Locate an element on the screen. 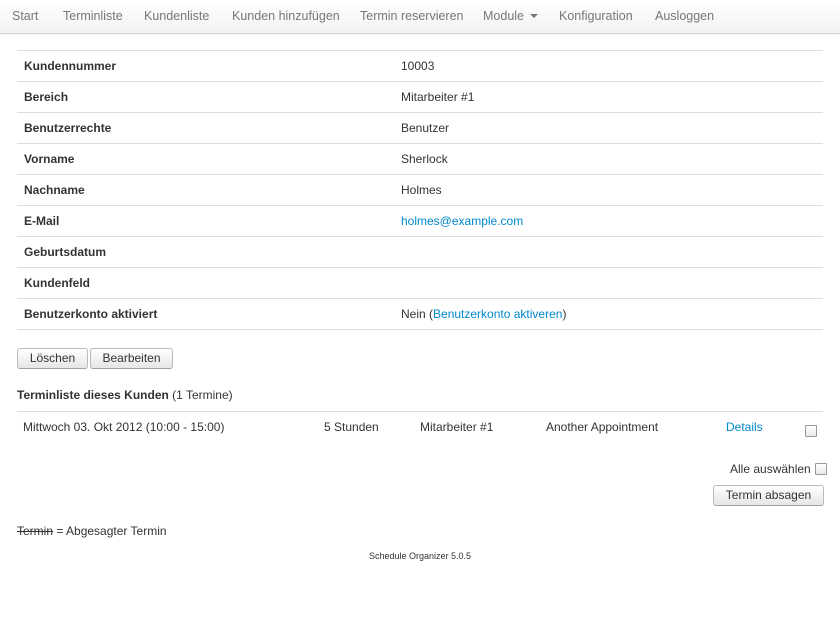 This screenshot has height=619, width=840. appointment-title: Another Appointment is located at coordinates (602, 427).